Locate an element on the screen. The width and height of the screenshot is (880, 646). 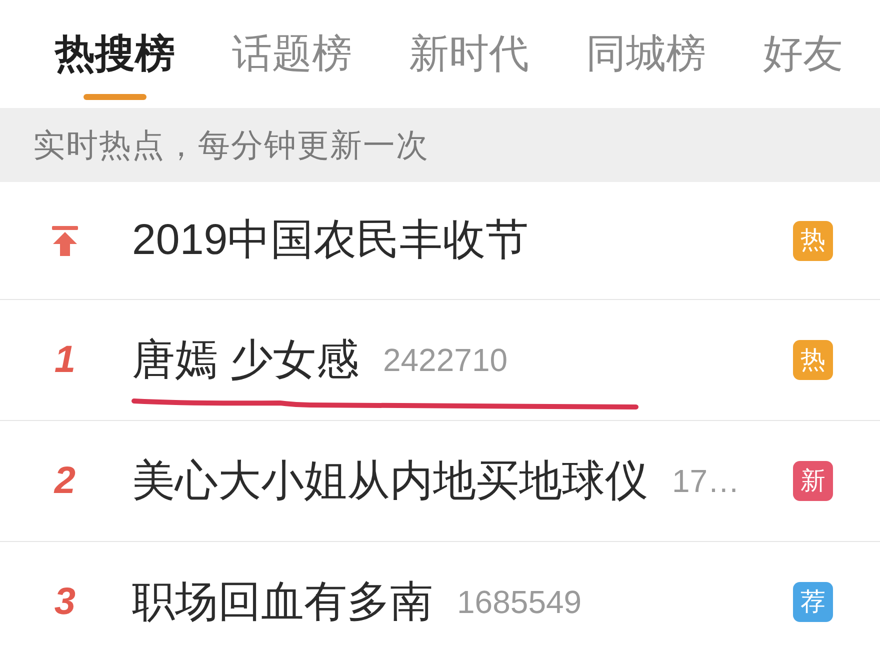
rank-number: 1 is located at coordinates (65, 360).